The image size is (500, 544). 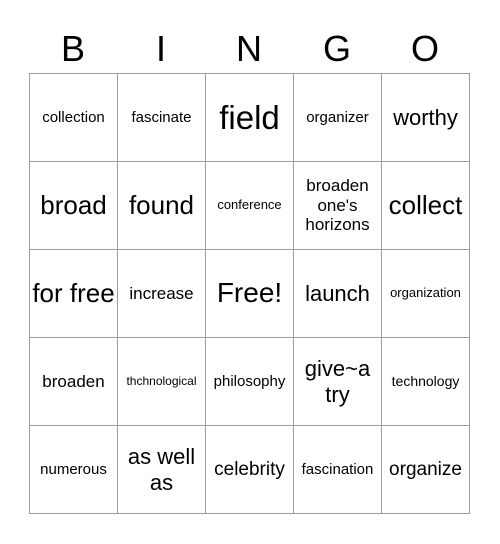 What do you see at coordinates (74, 382) in the screenshot?
I see `bingo-cell: broaden` at bounding box center [74, 382].